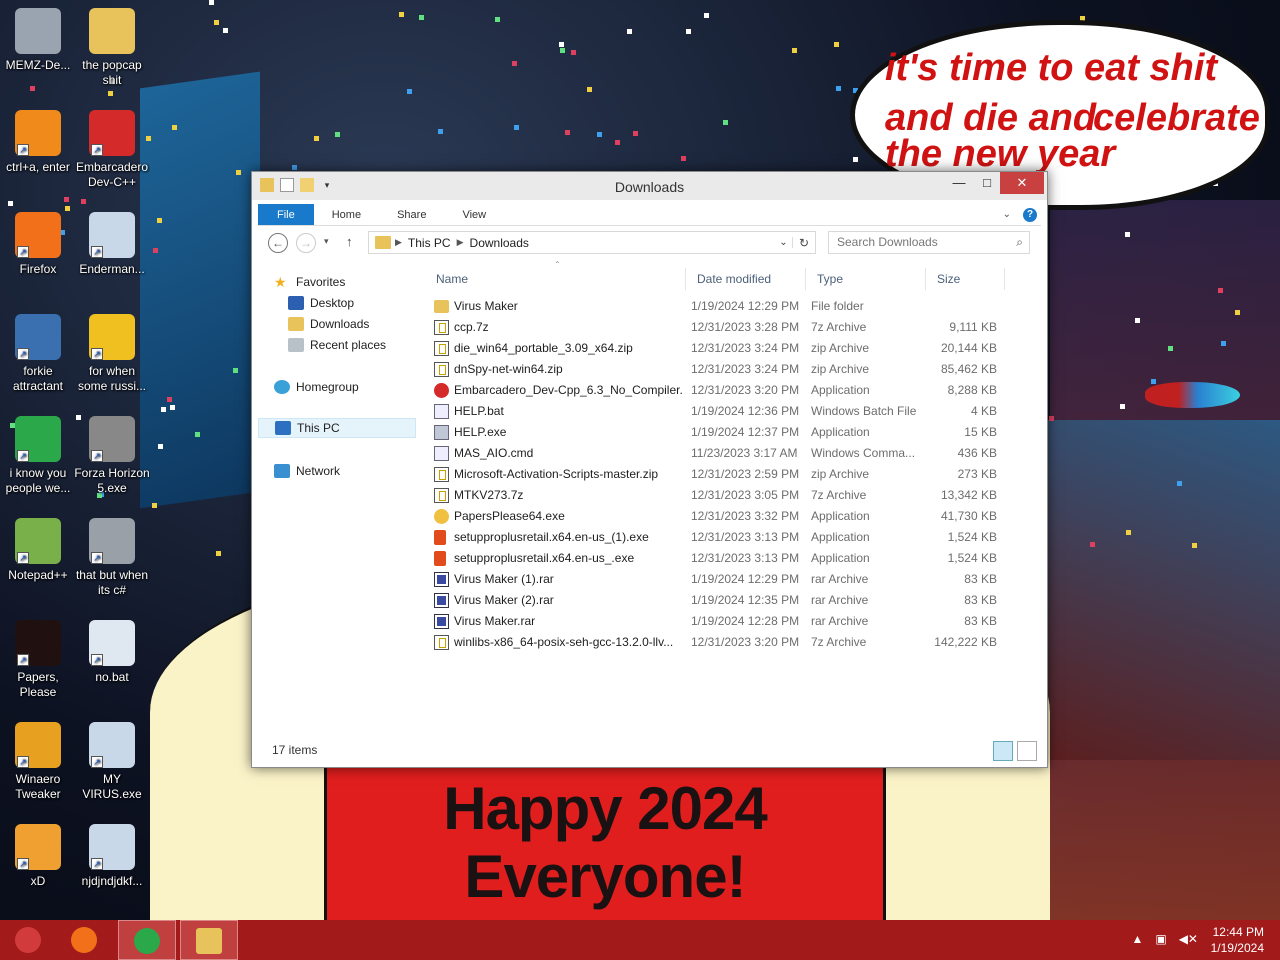  Describe the element at coordinates (592, 242) in the screenshot. I see `address-bar: ▶ This PC ▶ Downloads ⌄ ↻` at that location.